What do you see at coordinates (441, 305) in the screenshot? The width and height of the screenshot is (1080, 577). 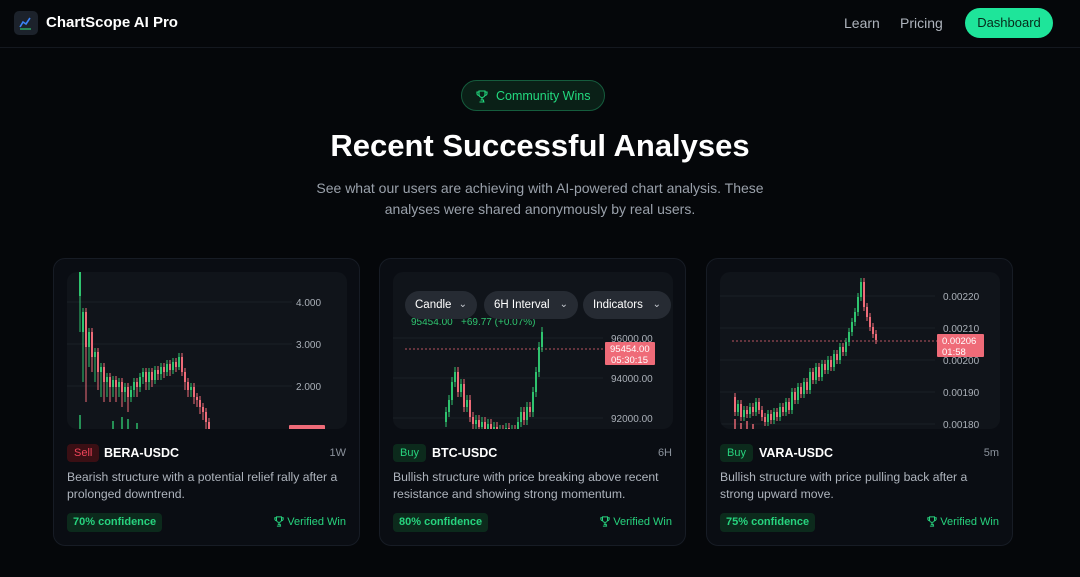 I see `chart-type-dropdown: Candle ⌄` at bounding box center [441, 305].